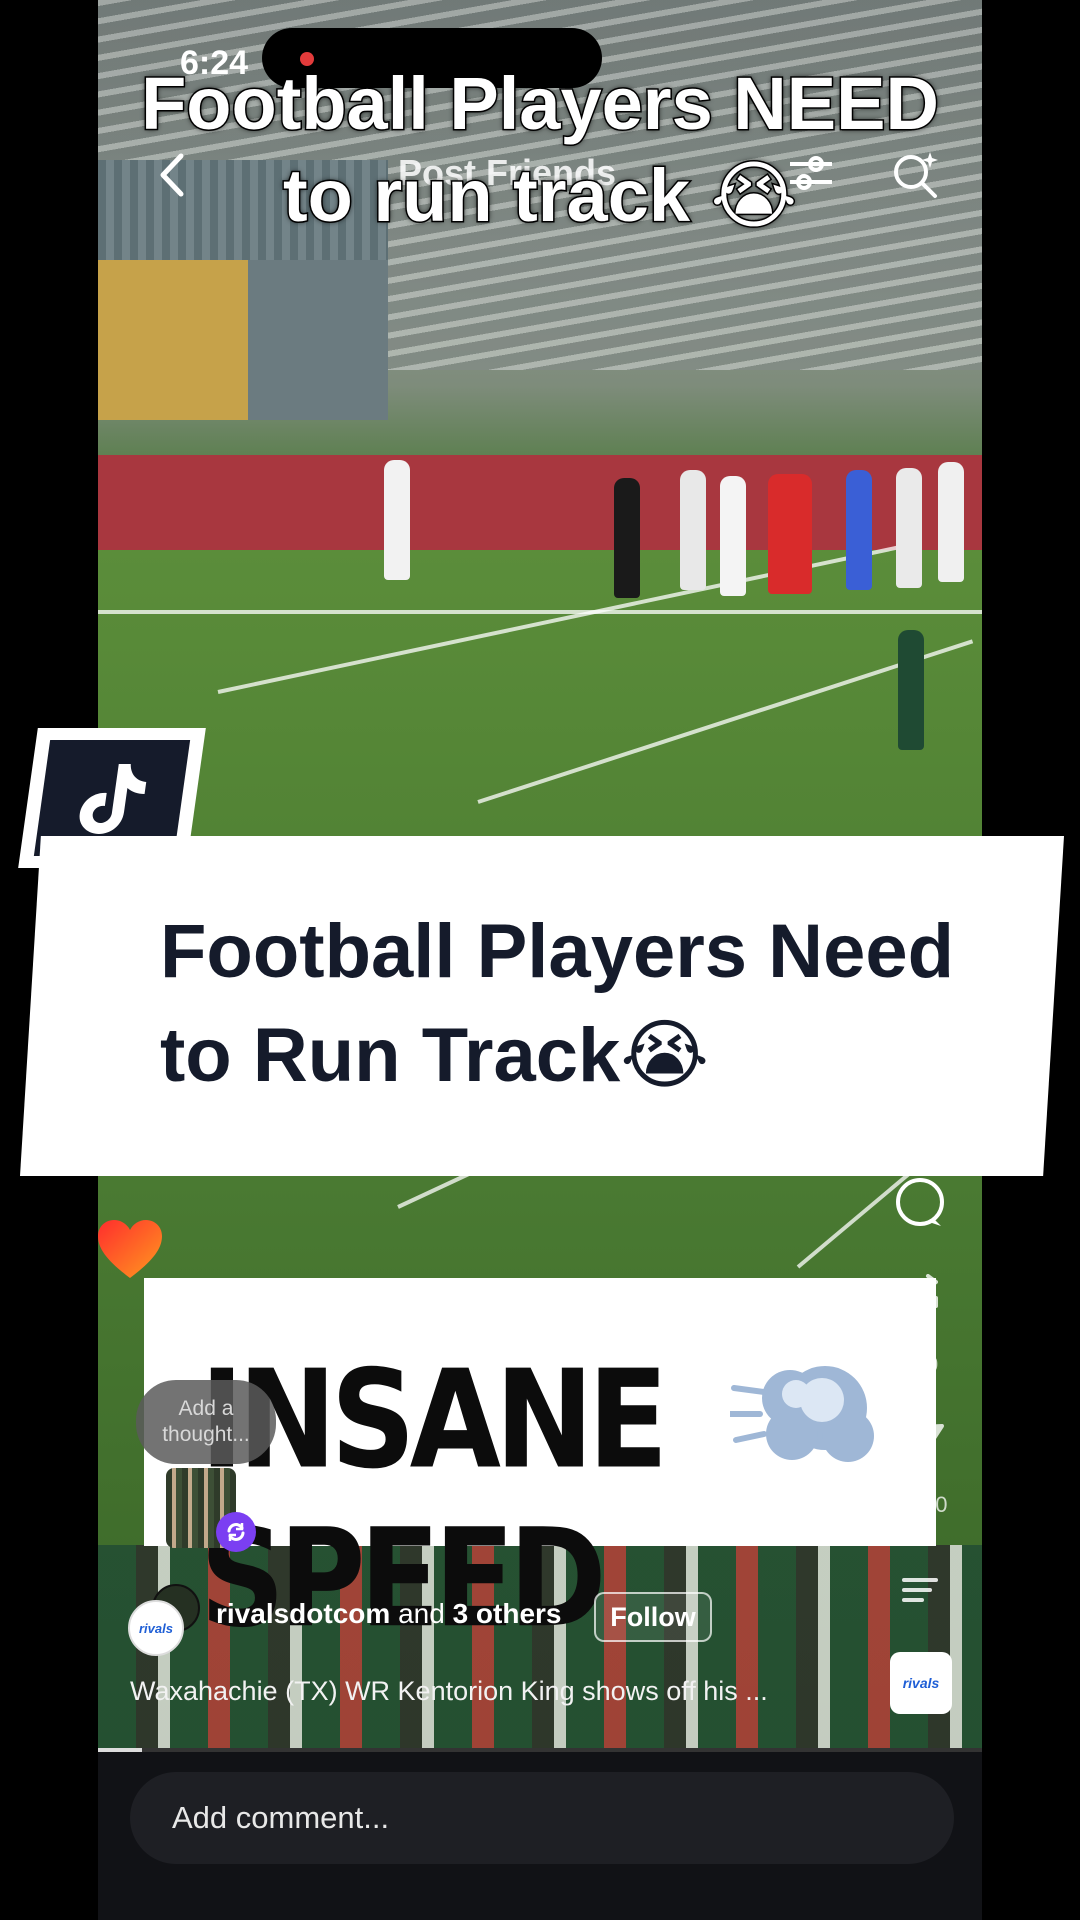 This screenshot has height=1920, width=1080. Describe the element at coordinates (507, 1613) in the screenshot. I see `coauthors-link: 3 others` at that location.